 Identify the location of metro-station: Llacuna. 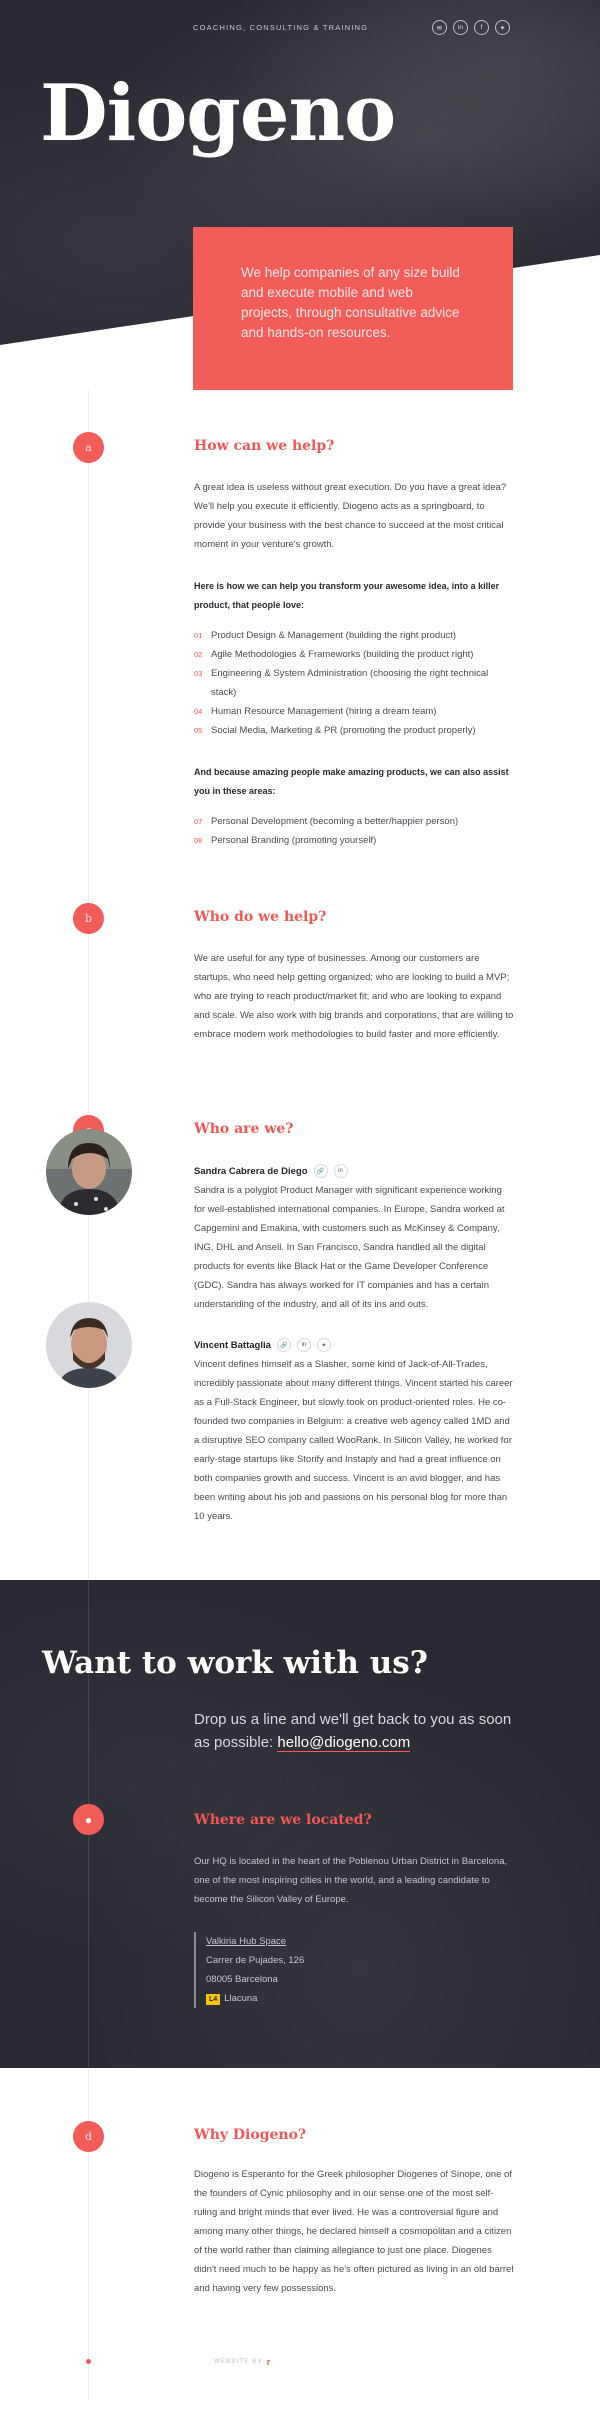
(241, 1998).